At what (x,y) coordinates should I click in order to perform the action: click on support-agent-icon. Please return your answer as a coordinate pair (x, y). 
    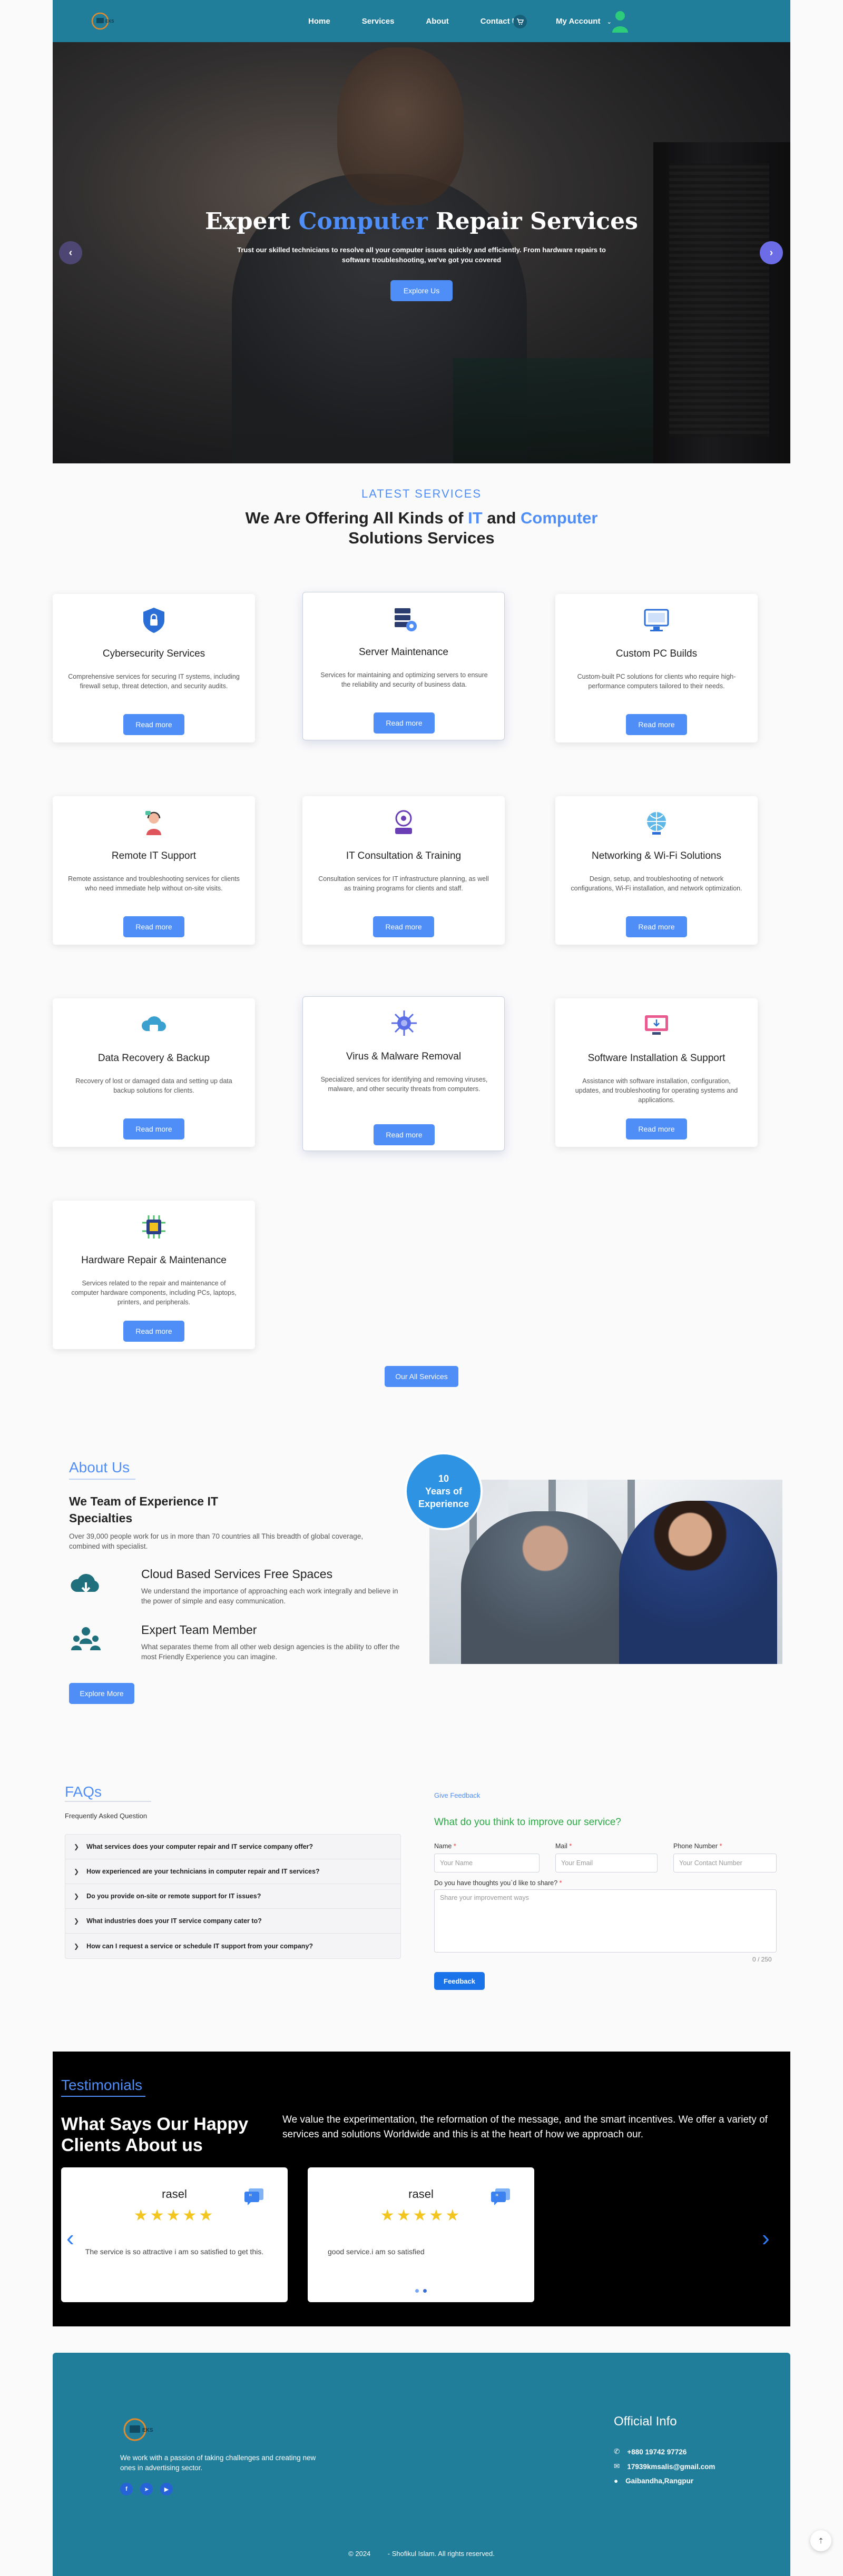
    Looking at the image, I should click on (153, 823).